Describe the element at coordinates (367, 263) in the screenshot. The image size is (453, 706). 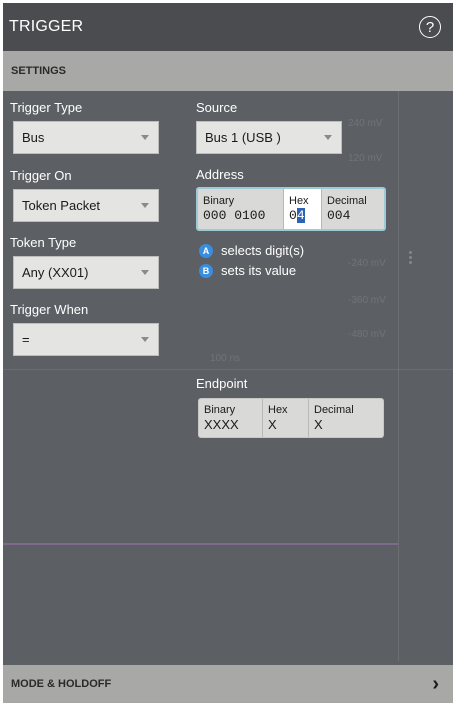
I see `bg-scale-label: -240 mV` at that location.